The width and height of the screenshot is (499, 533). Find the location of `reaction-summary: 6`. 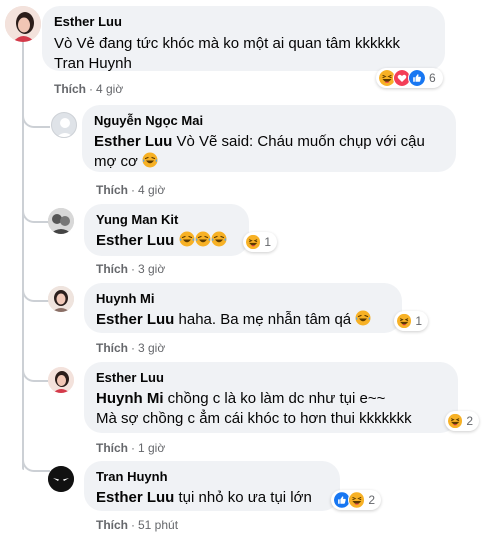

reaction-summary: 6 is located at coordinates (409, 78).